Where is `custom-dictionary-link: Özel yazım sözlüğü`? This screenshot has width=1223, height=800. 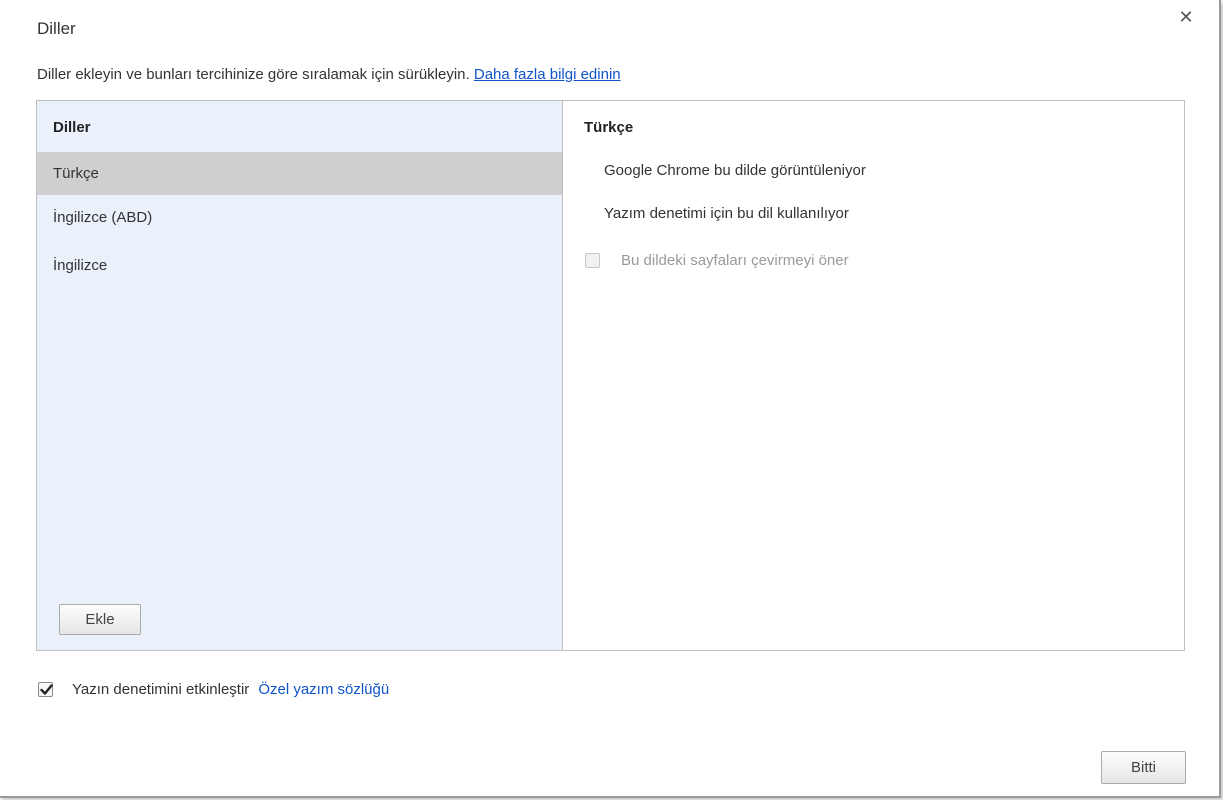
custom-dictionary-link: Özel yazım sözlüğü is located at coordinates (323, 689).